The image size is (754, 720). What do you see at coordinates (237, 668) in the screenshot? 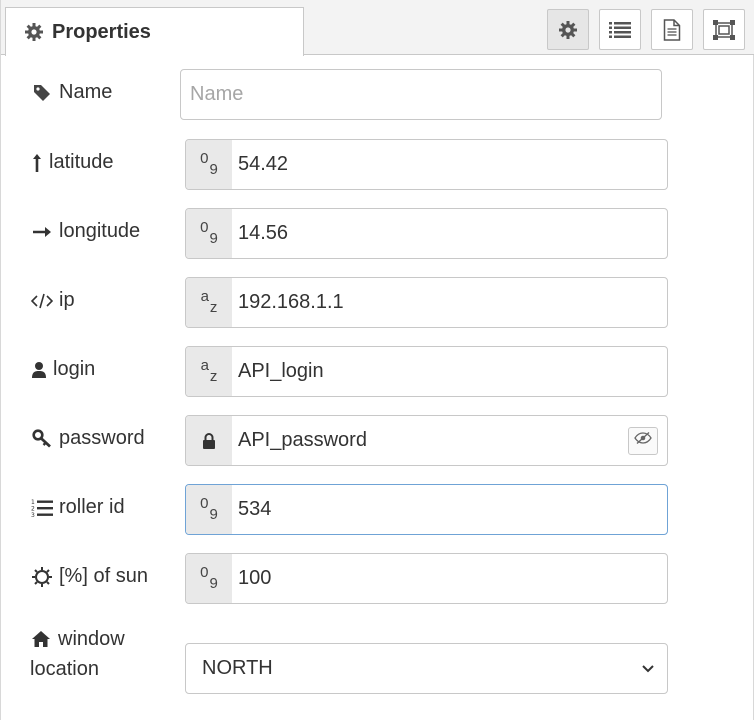
I see `window-location-selected: NORTH` at bounding box center [237, 668].